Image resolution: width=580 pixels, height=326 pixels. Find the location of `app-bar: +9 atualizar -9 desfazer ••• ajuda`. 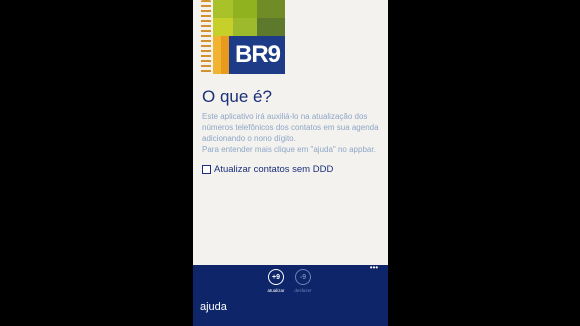

app-bar: +9 atualizar -9 desfazer ••• ajuda is located at coordinates (290, 295).